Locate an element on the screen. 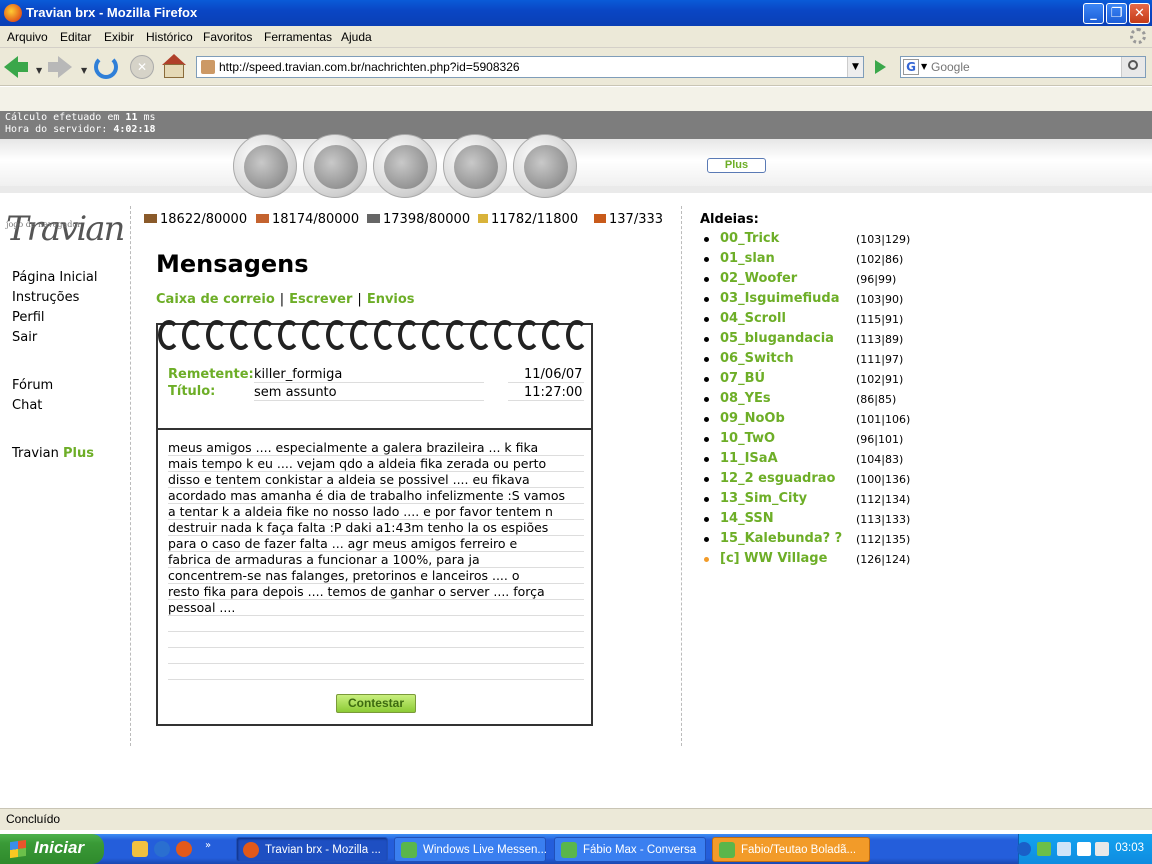  close-button: ✕ is located at coordinates (1139, 13).